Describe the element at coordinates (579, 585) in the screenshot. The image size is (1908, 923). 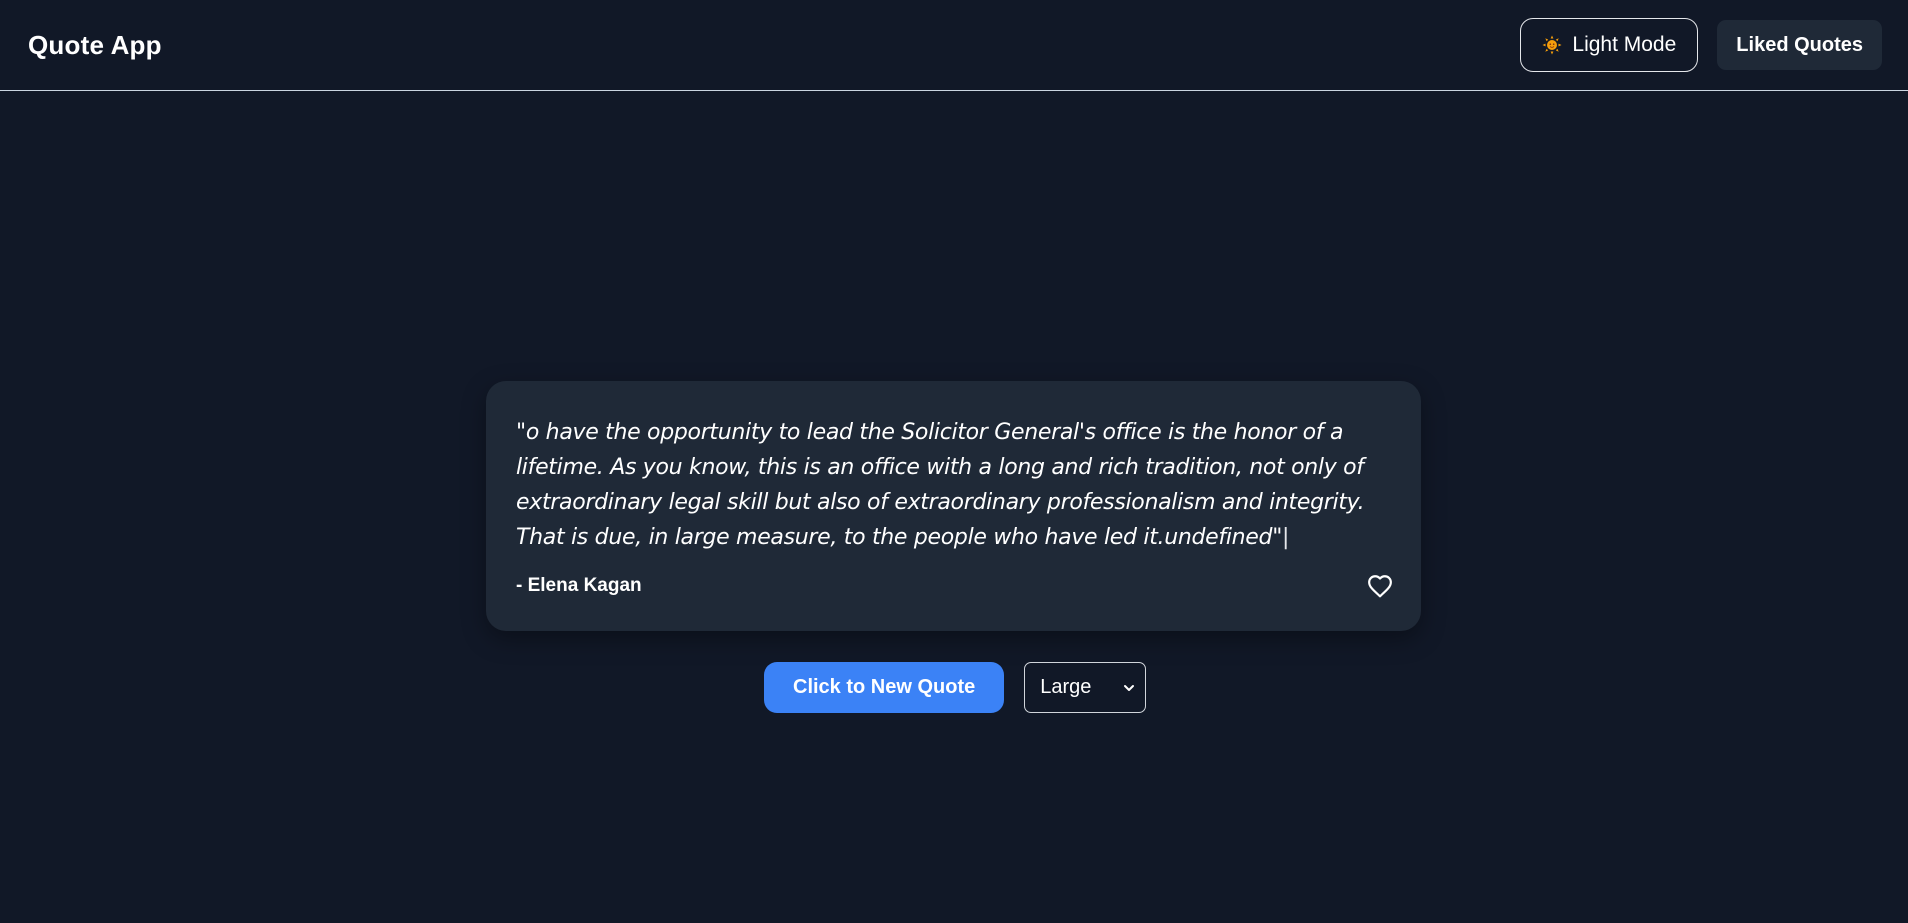
I see `quote-author: - Elena Kagan` at that location.